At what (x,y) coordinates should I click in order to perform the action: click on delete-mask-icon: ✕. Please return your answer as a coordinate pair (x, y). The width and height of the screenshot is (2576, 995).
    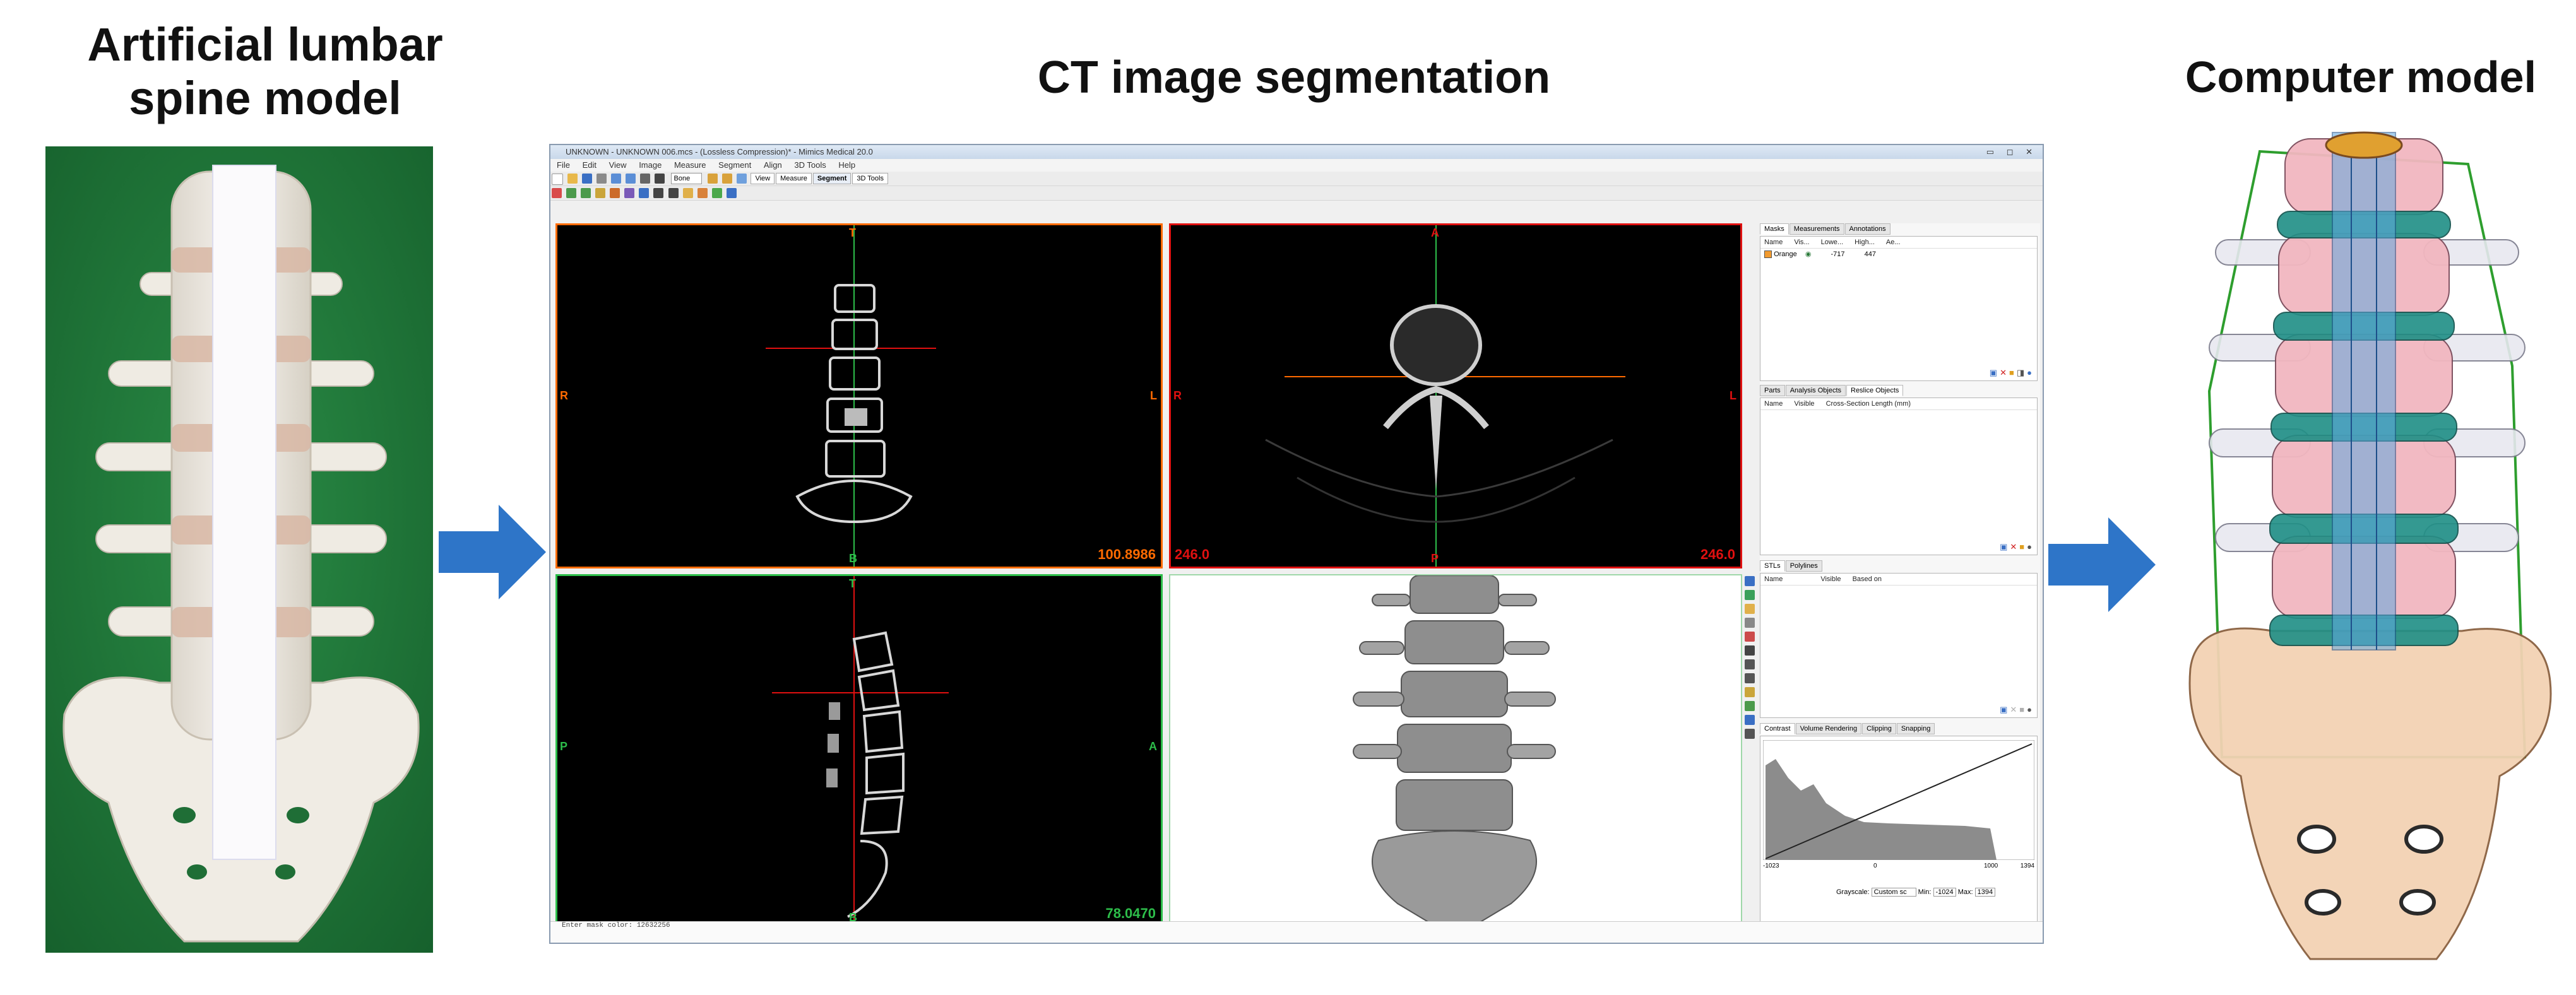
    Looking at the image, I should click on (2005, 372).